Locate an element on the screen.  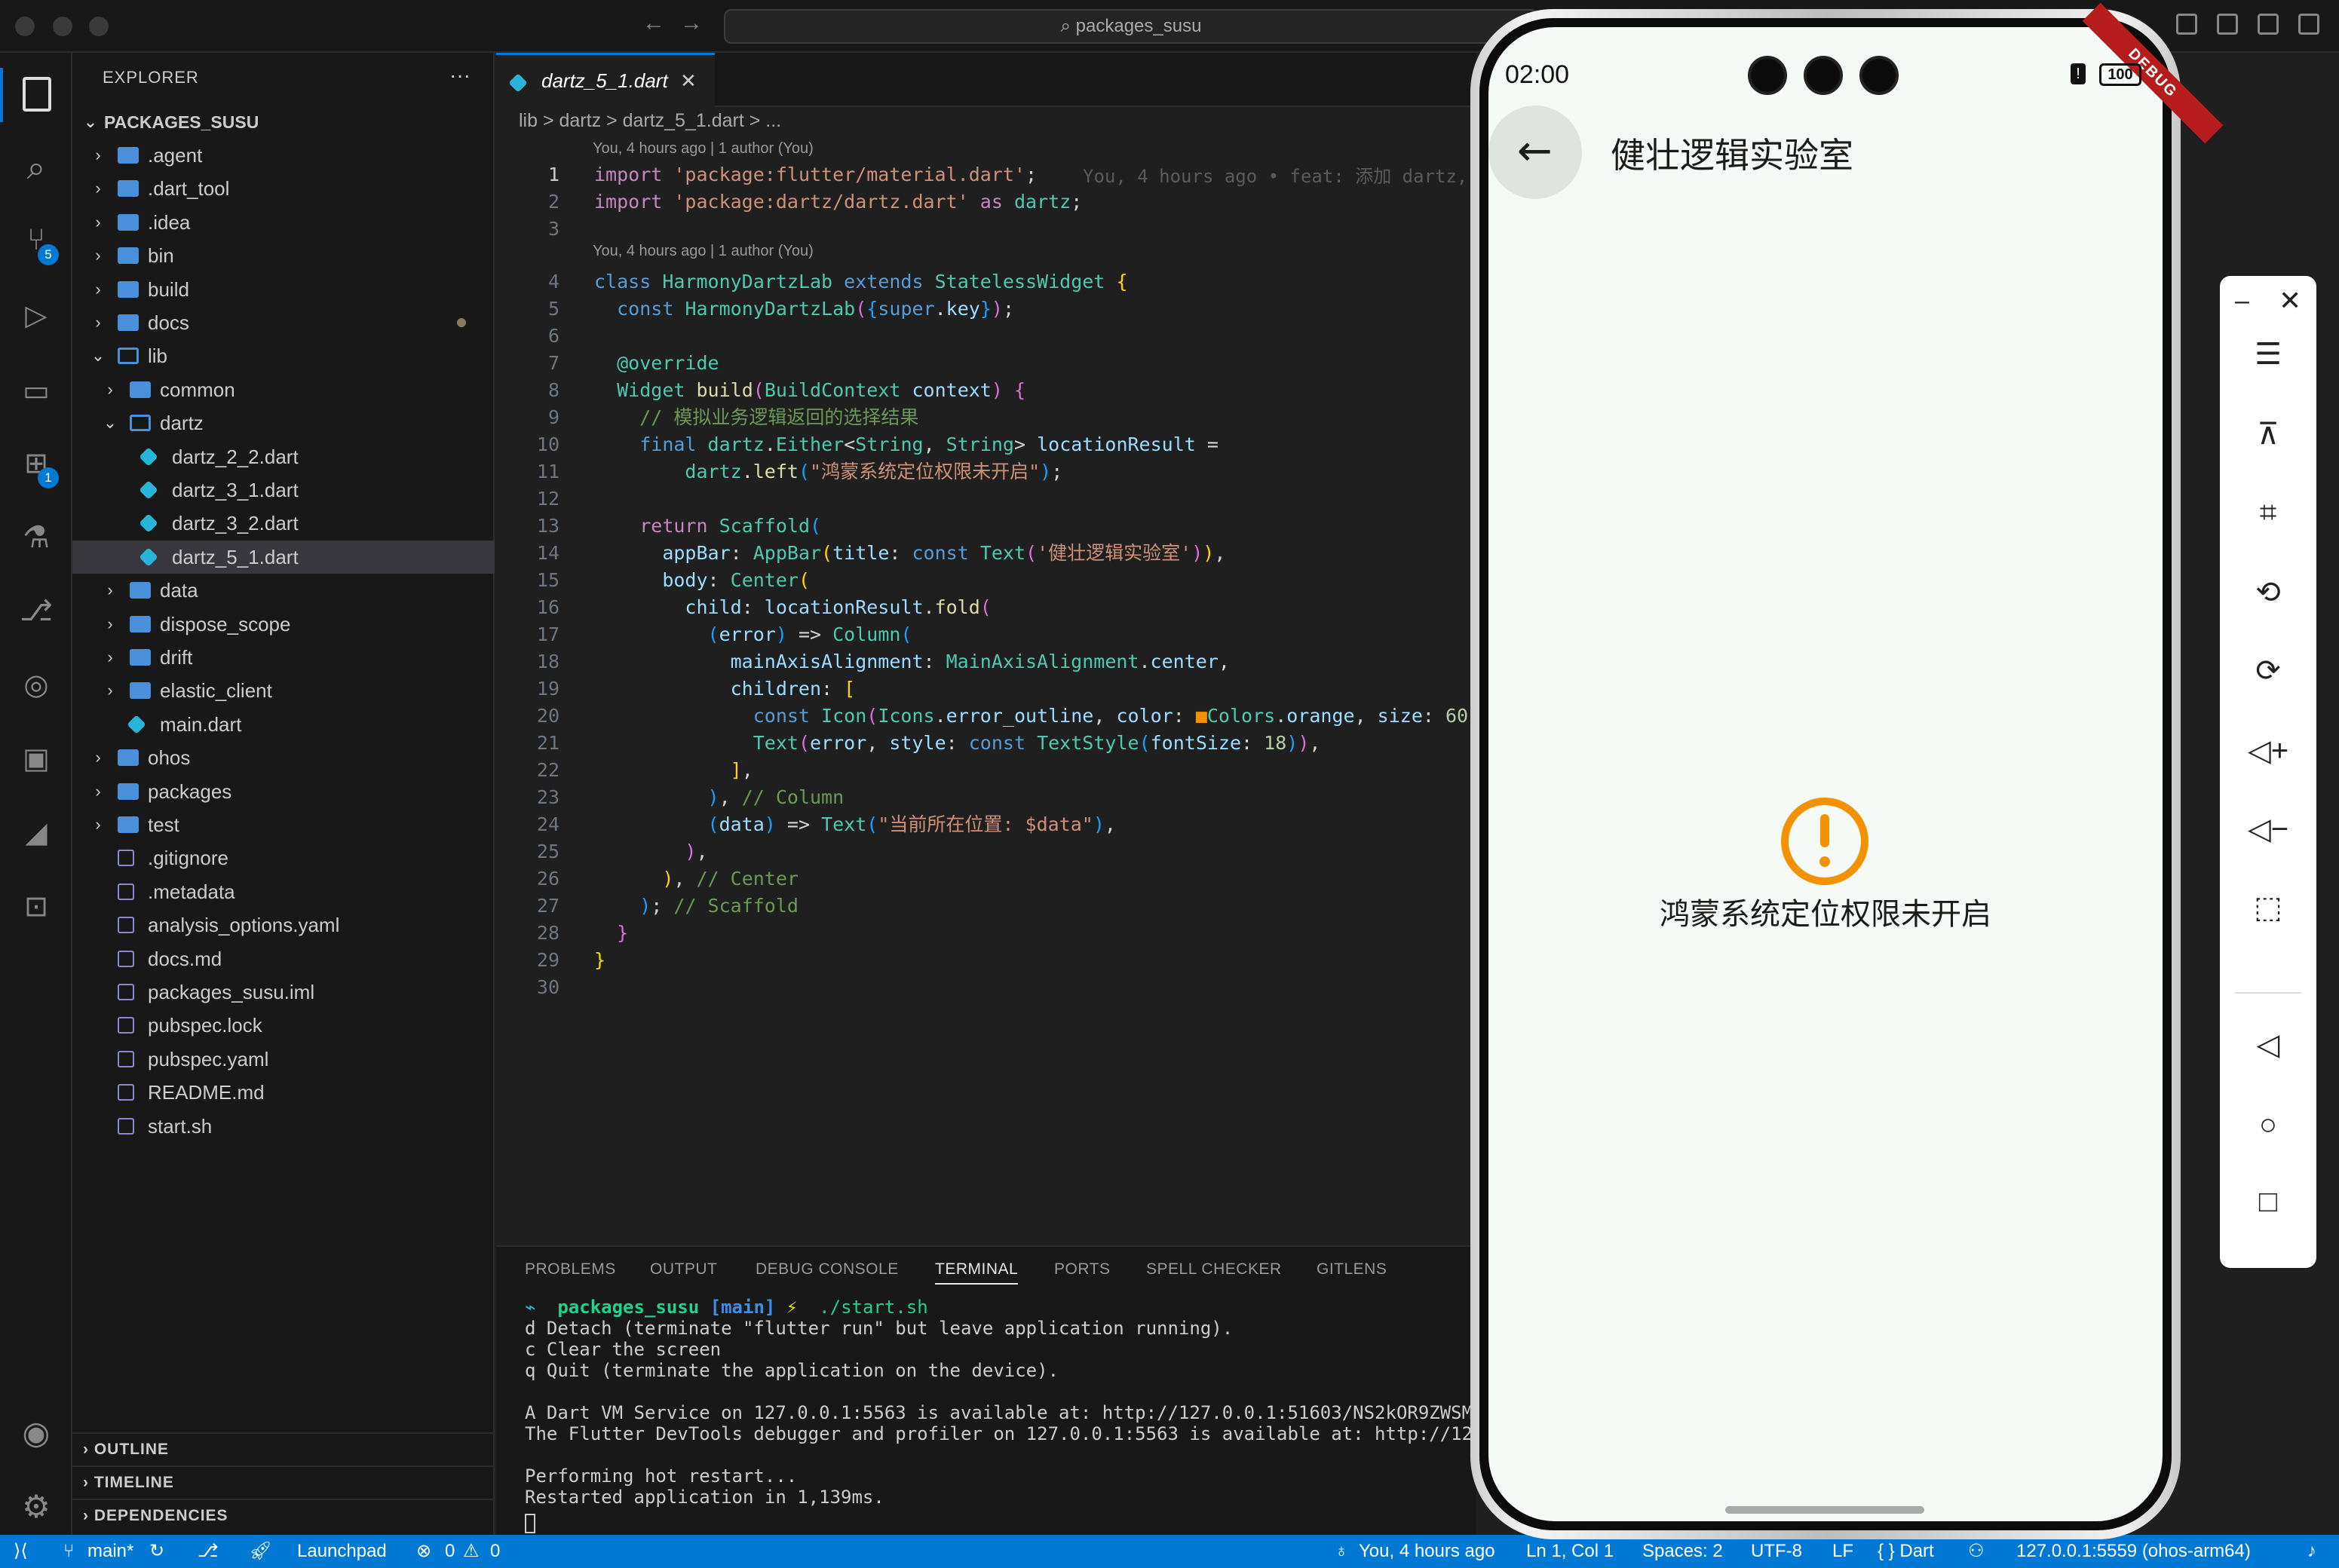
tree-item: pubspec.lock is located at coordinates (283, 1025).